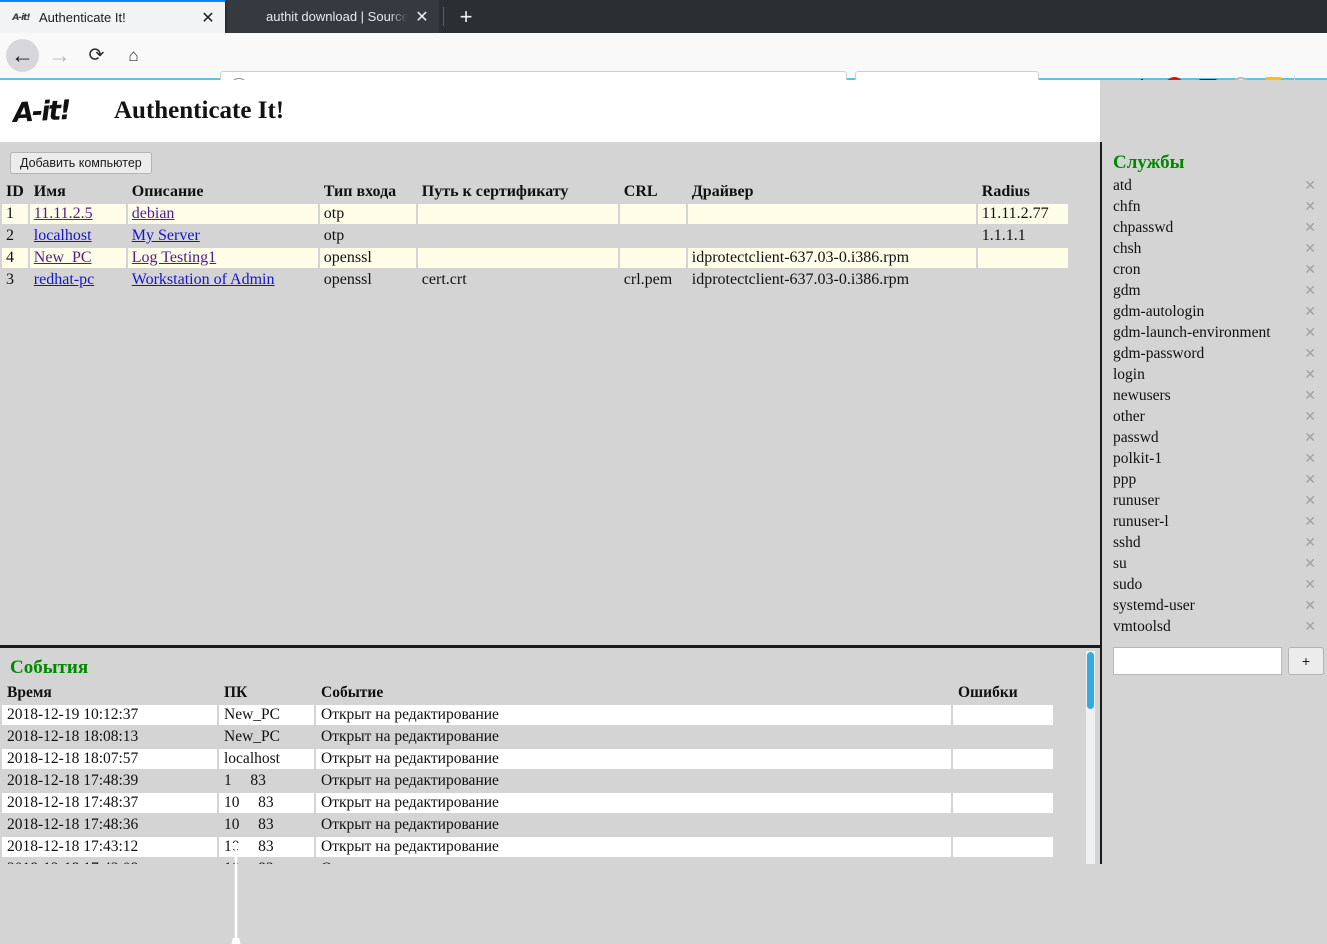  I want to click on service-item: sshd ✕, so click(1214, 544).